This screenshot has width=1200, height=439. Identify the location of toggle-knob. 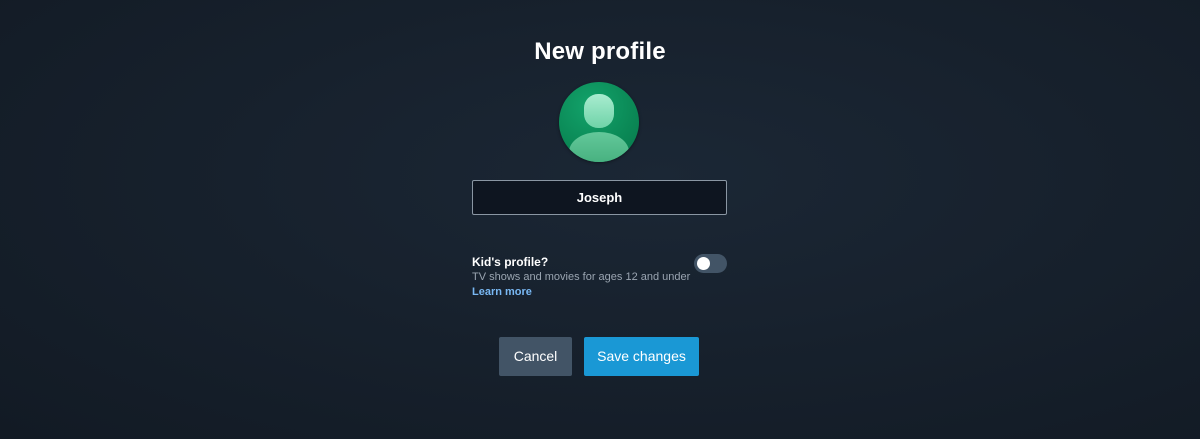
(703, 263).